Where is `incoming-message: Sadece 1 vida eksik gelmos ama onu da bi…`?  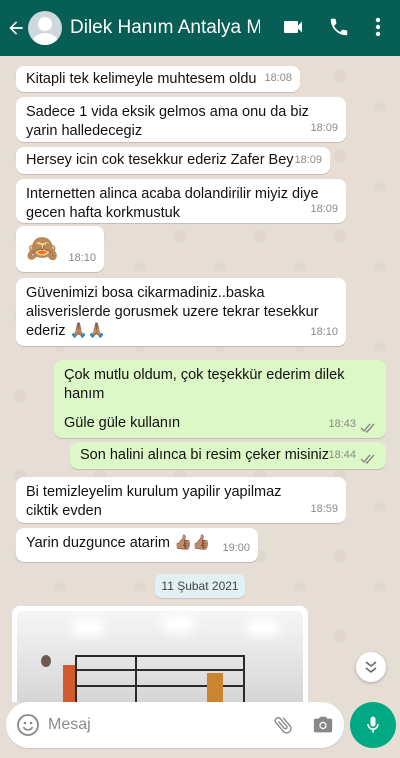
incoming-message: Sadece 1 vida eksik gelmos ama onu da bi… is located at coordinates (181, 119).